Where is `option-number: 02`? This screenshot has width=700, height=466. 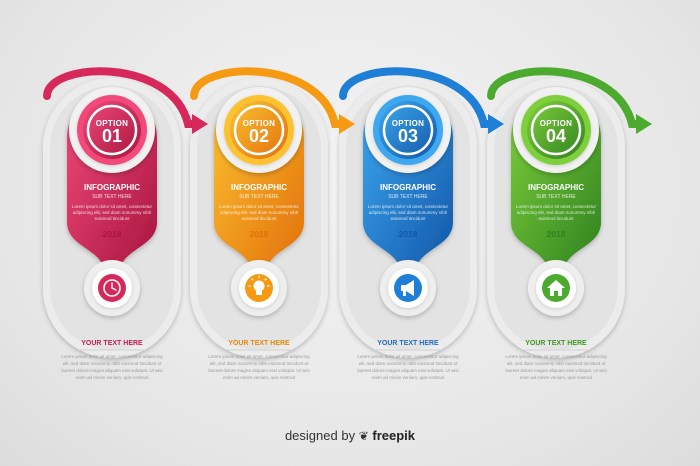
option-number: 02 is located at coordinates (259, 136).